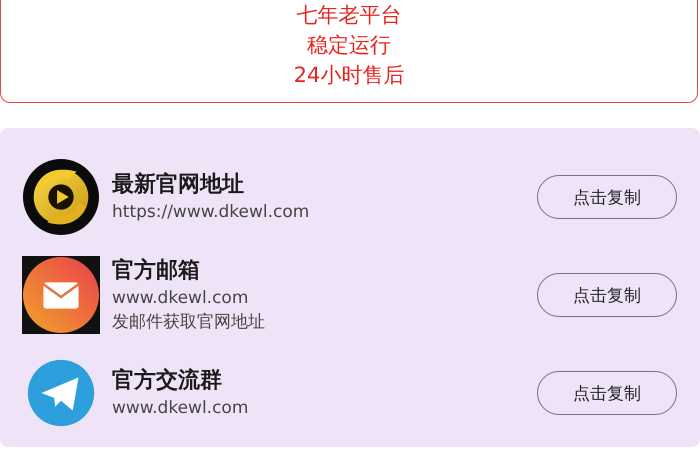 The image size is (700, 470). What do you see at coordinates (211, 212) in the screenshot?
I see `contact-detail: https://www.dkewl.com` at bounding box center [211, 212].